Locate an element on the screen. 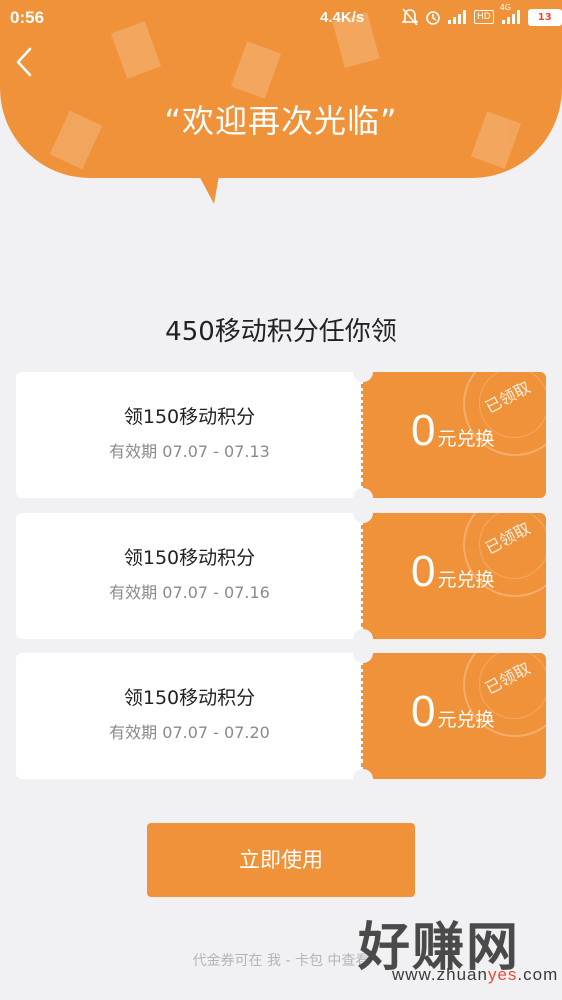 The image size is (562, 1000). hd-icon: HD is located at coordinates (484, 17).